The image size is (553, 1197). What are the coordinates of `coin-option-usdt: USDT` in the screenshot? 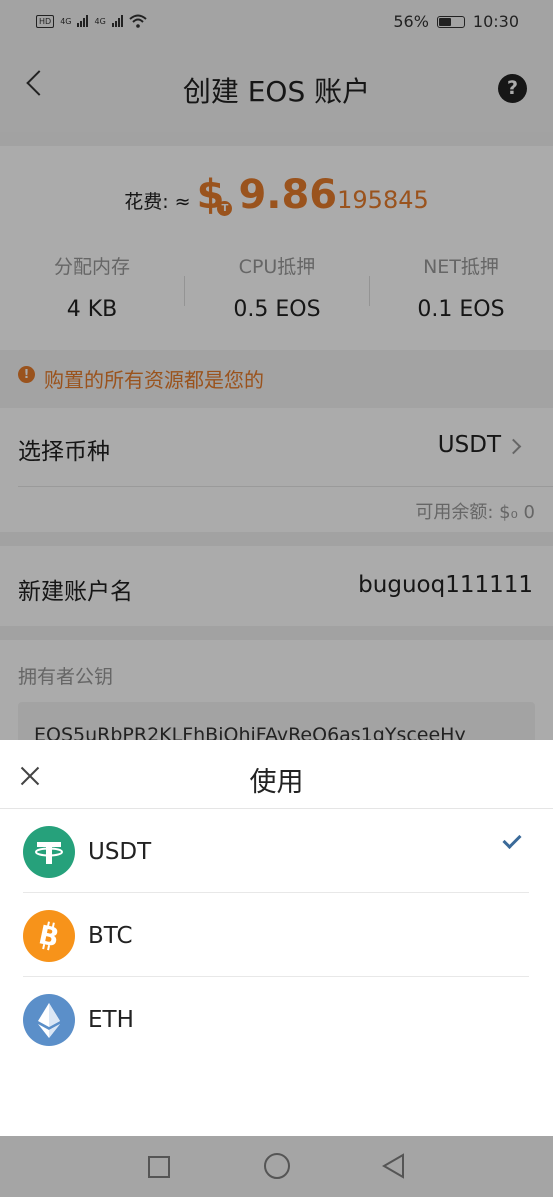 It's located at (276, 851).